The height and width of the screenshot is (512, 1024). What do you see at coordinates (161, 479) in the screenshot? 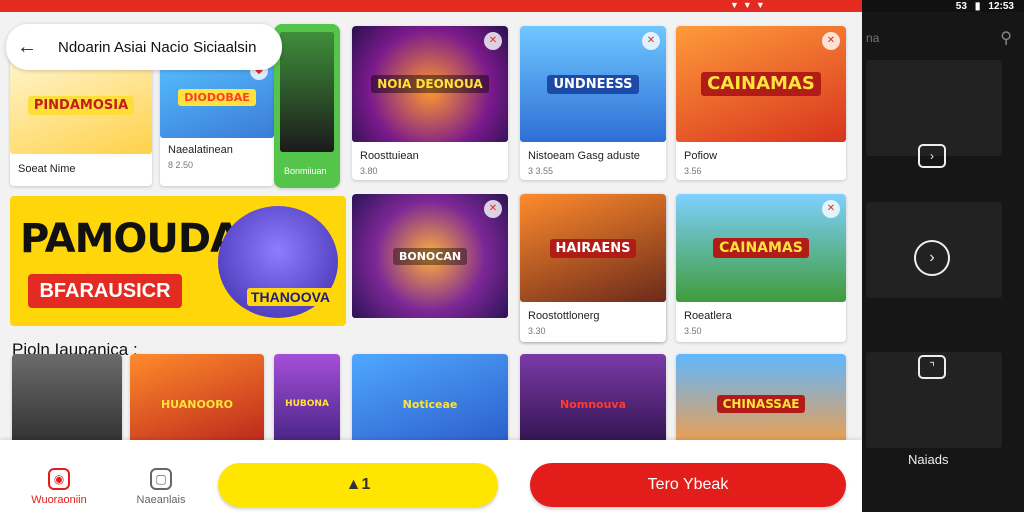
I see `chat-icon: ▢` at bounding box center [161, 479].